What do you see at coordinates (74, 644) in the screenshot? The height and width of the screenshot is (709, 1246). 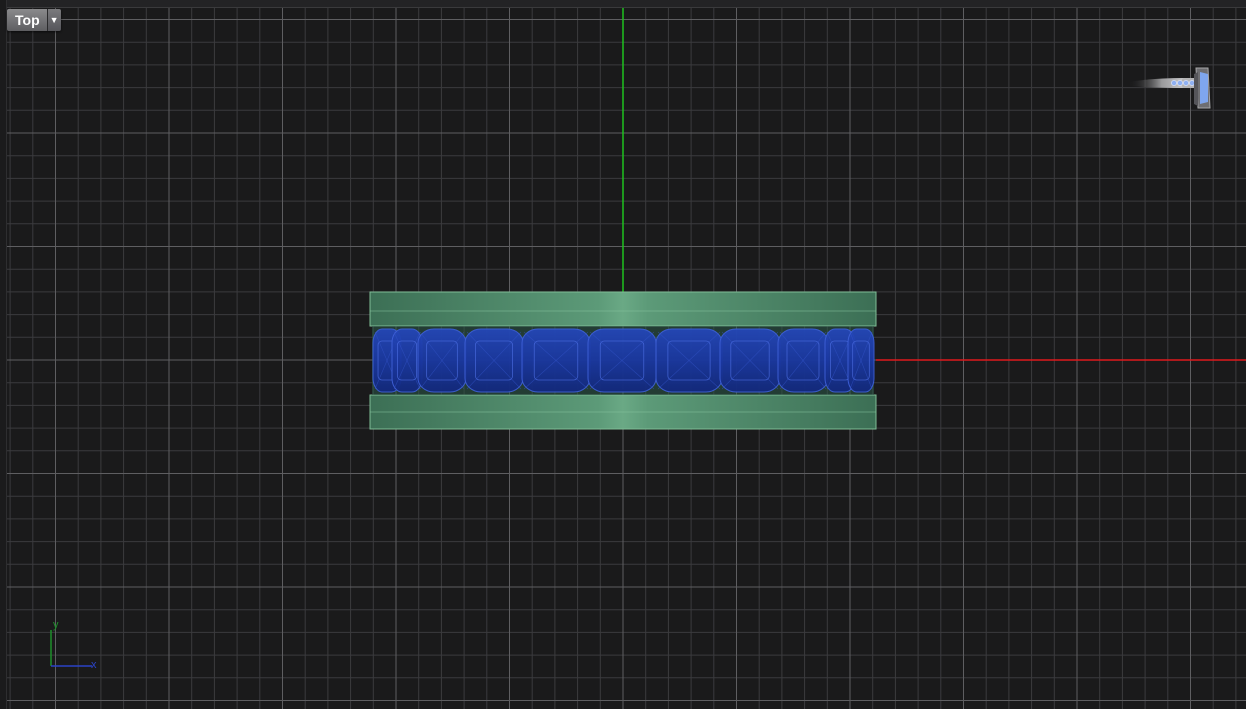 I see `world-axes-widget: y x` at bounding box center [74, 644].